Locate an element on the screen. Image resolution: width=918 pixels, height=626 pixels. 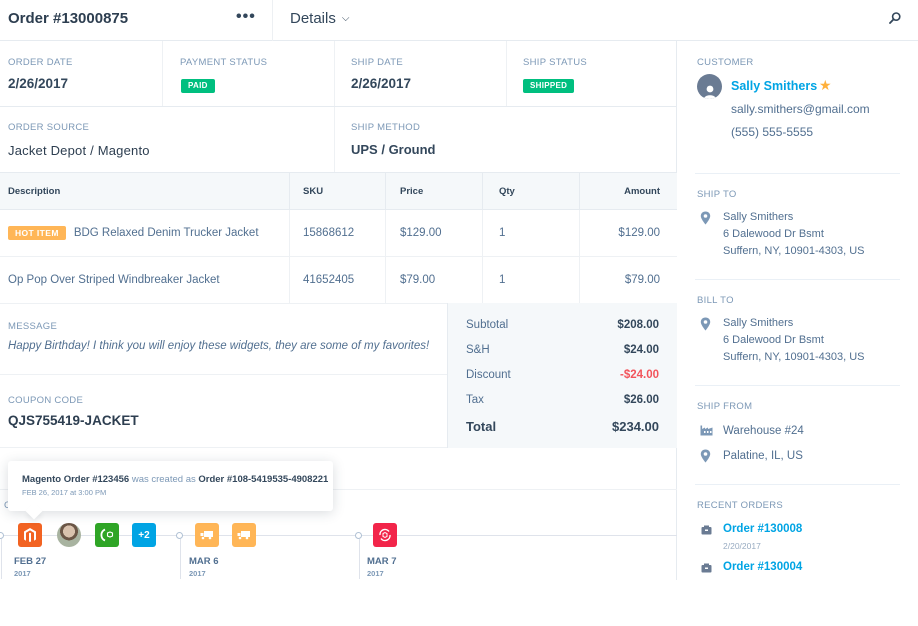
tooltip-target-order: Order #108-5419535-4908221 is located at coordinates (263, 479).